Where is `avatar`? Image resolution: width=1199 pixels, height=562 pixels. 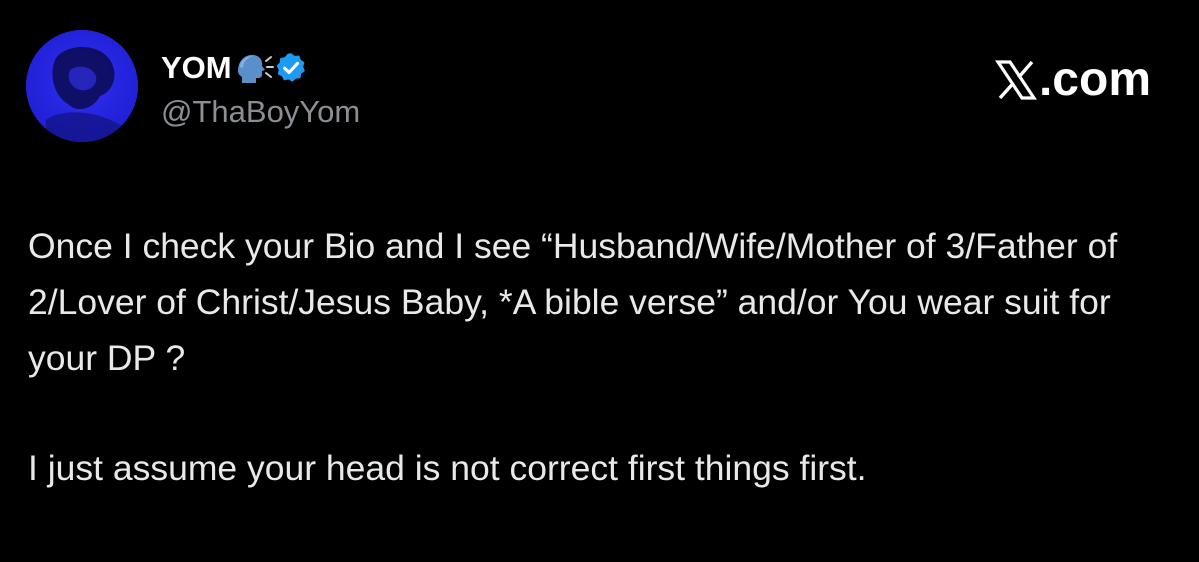 avatar is located at coordinates (82, 86).